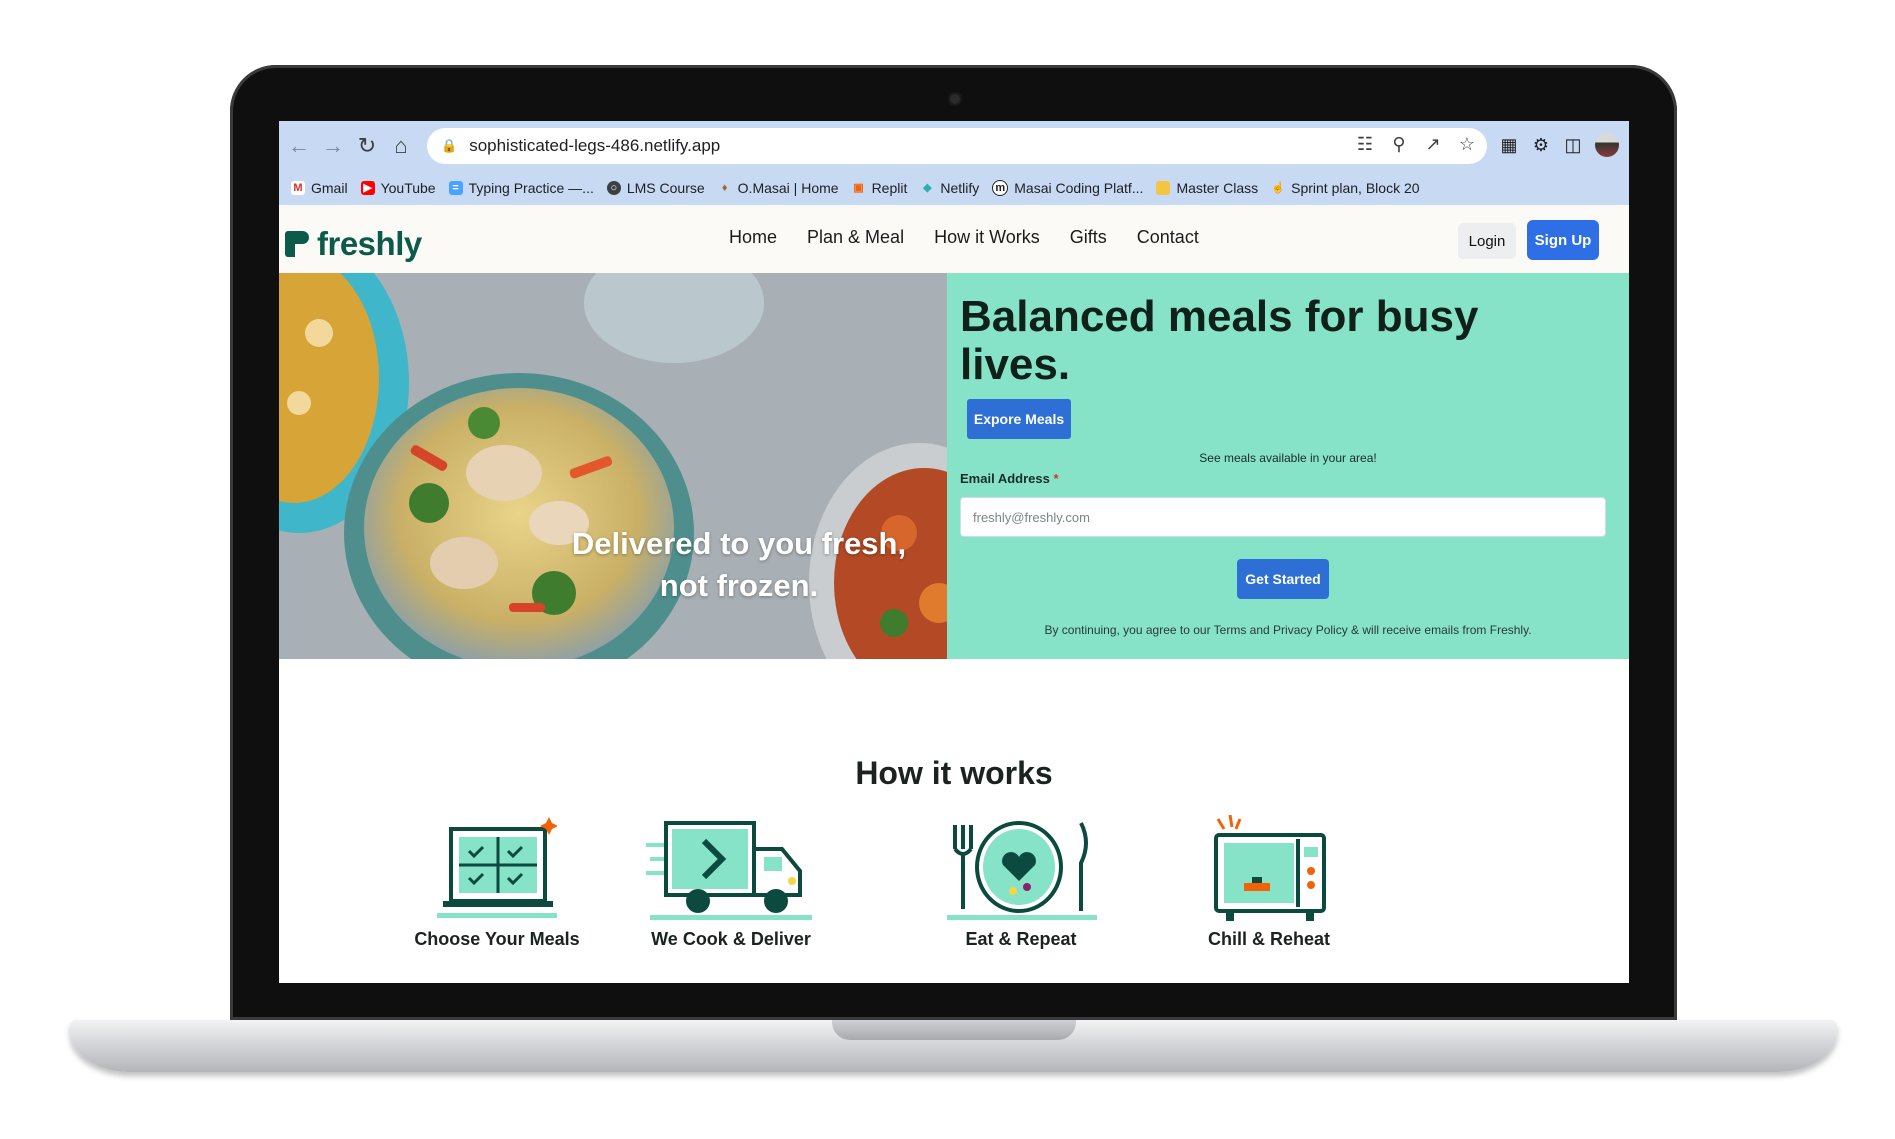  I want to click on bookmark-label: Replit, so click(889, 188).